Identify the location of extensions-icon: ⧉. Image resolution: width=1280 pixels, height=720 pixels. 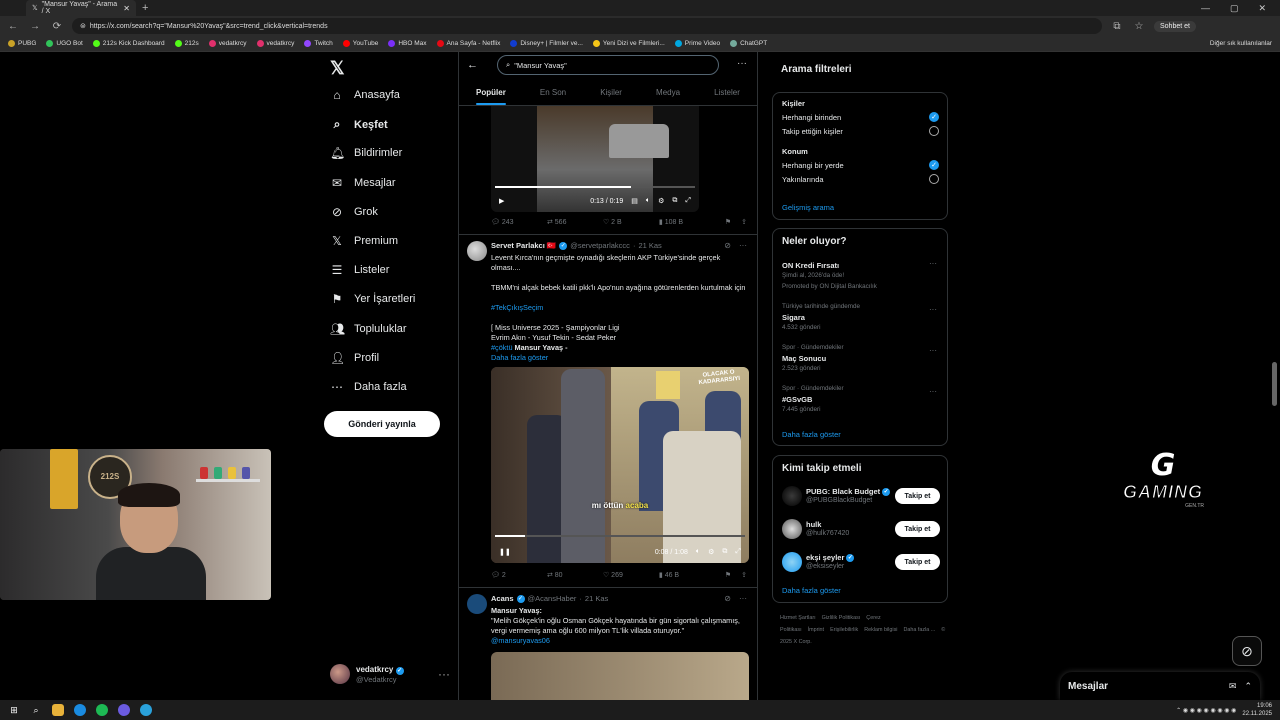
(1117, 26).